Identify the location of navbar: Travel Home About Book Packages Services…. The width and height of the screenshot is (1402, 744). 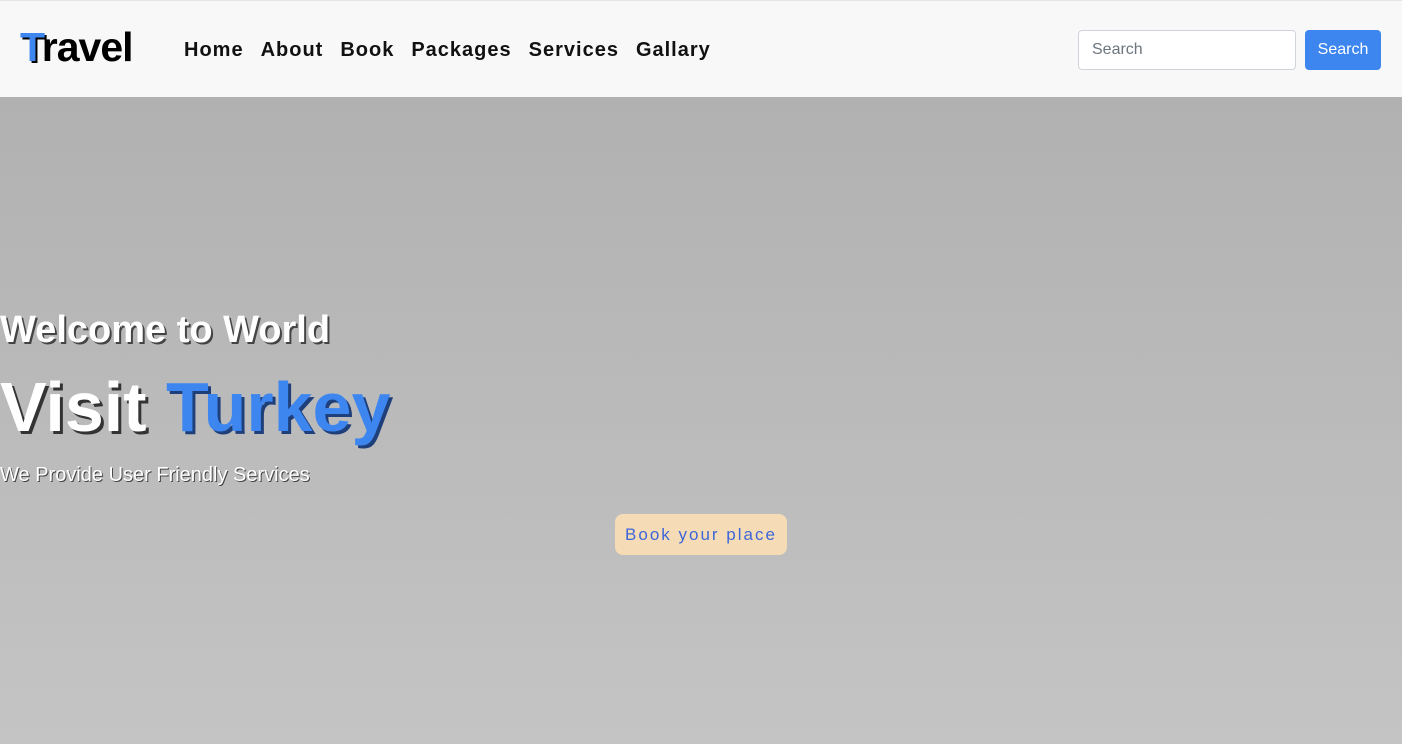
(701, 48).